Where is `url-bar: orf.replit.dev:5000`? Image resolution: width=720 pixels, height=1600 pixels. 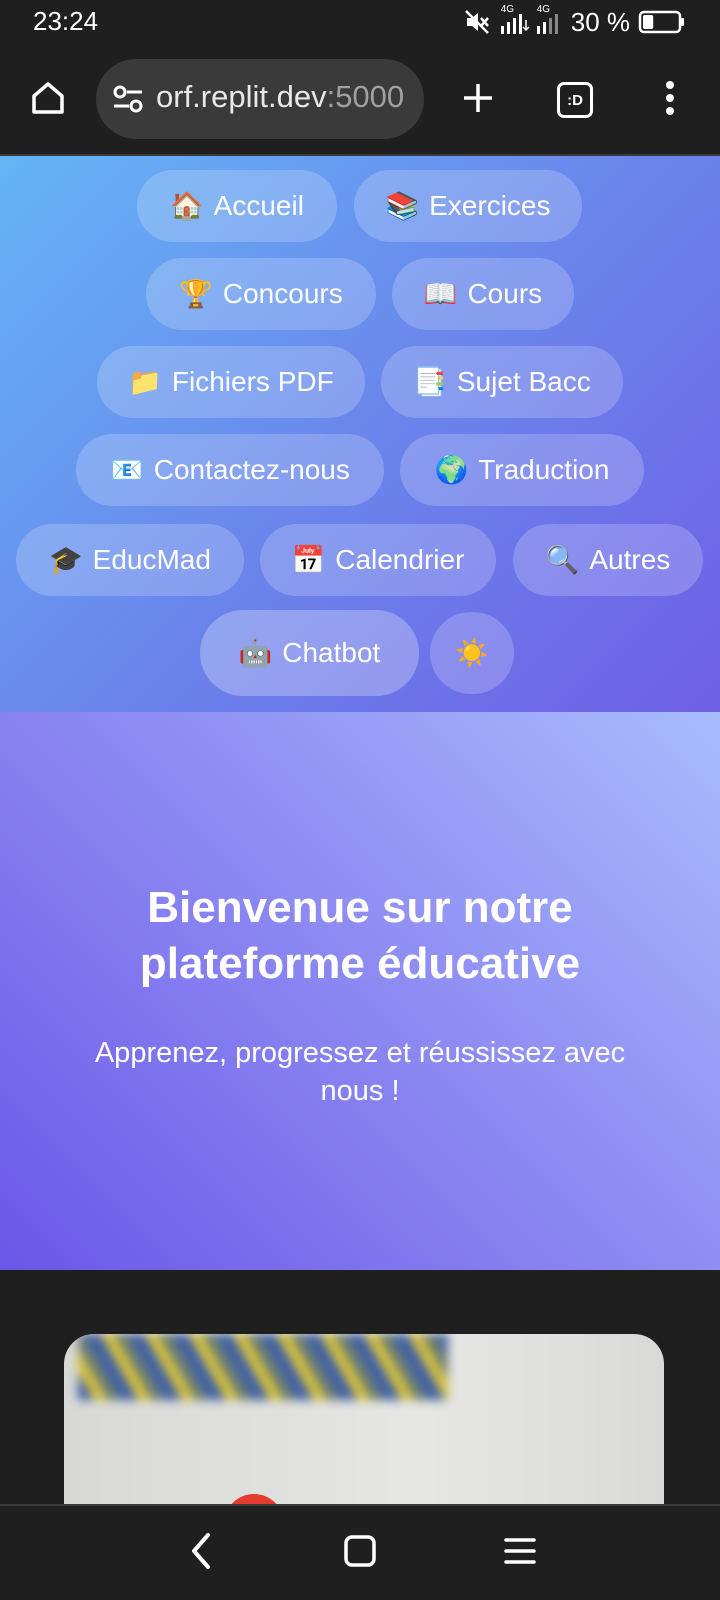 url-bar: orf.replit.dev:5000 is located at coordinates (260, 99).